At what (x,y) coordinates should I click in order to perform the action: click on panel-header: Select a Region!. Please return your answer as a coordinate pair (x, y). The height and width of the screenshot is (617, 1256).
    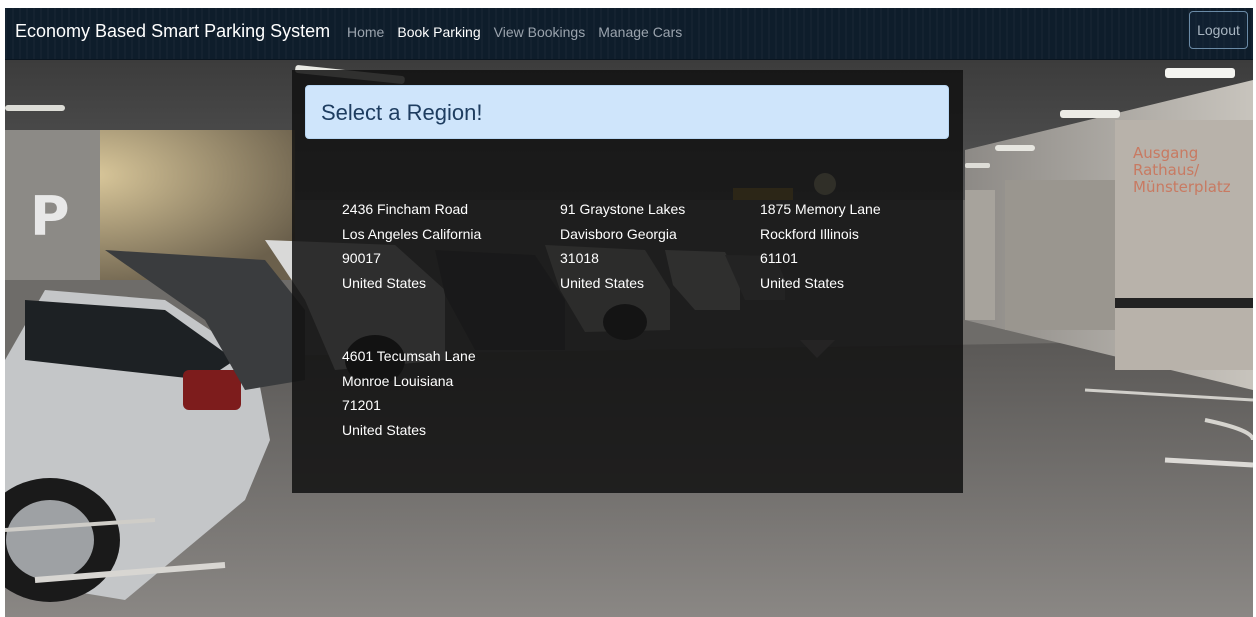
    Looking at the image, I should click on (627, 112).